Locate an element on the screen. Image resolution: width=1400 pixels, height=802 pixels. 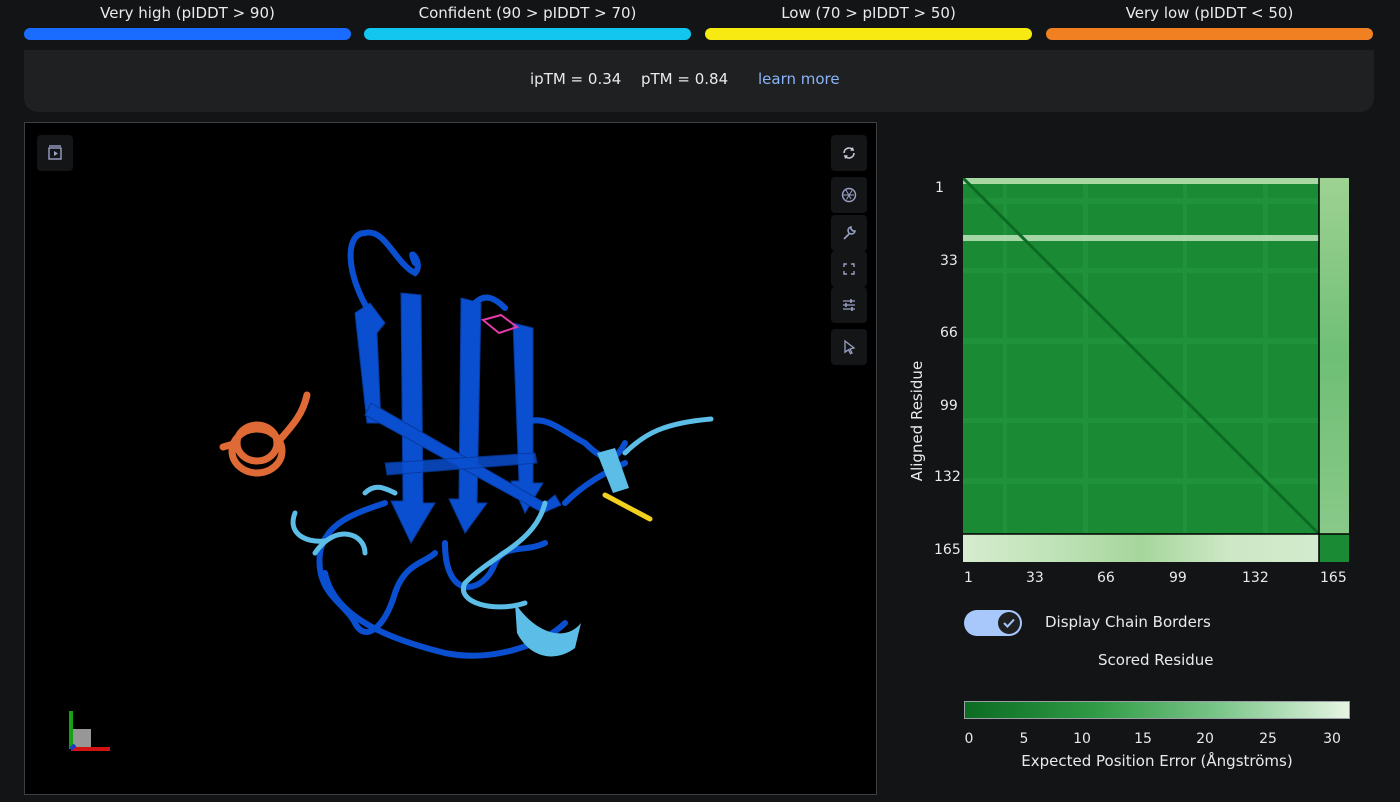
pae-colorbar is located at coordinates (1157, 710).